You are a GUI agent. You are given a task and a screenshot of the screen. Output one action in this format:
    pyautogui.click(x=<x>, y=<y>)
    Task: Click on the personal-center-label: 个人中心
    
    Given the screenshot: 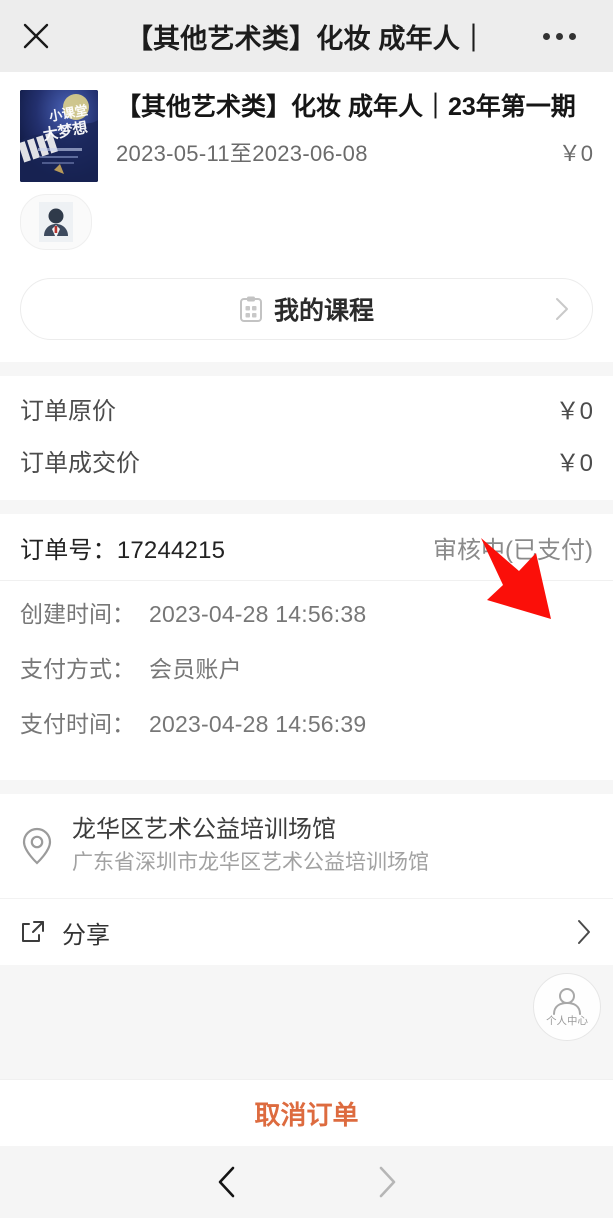 What is the action you would take?
    pyautogui.click(x=567, y=1021)
    